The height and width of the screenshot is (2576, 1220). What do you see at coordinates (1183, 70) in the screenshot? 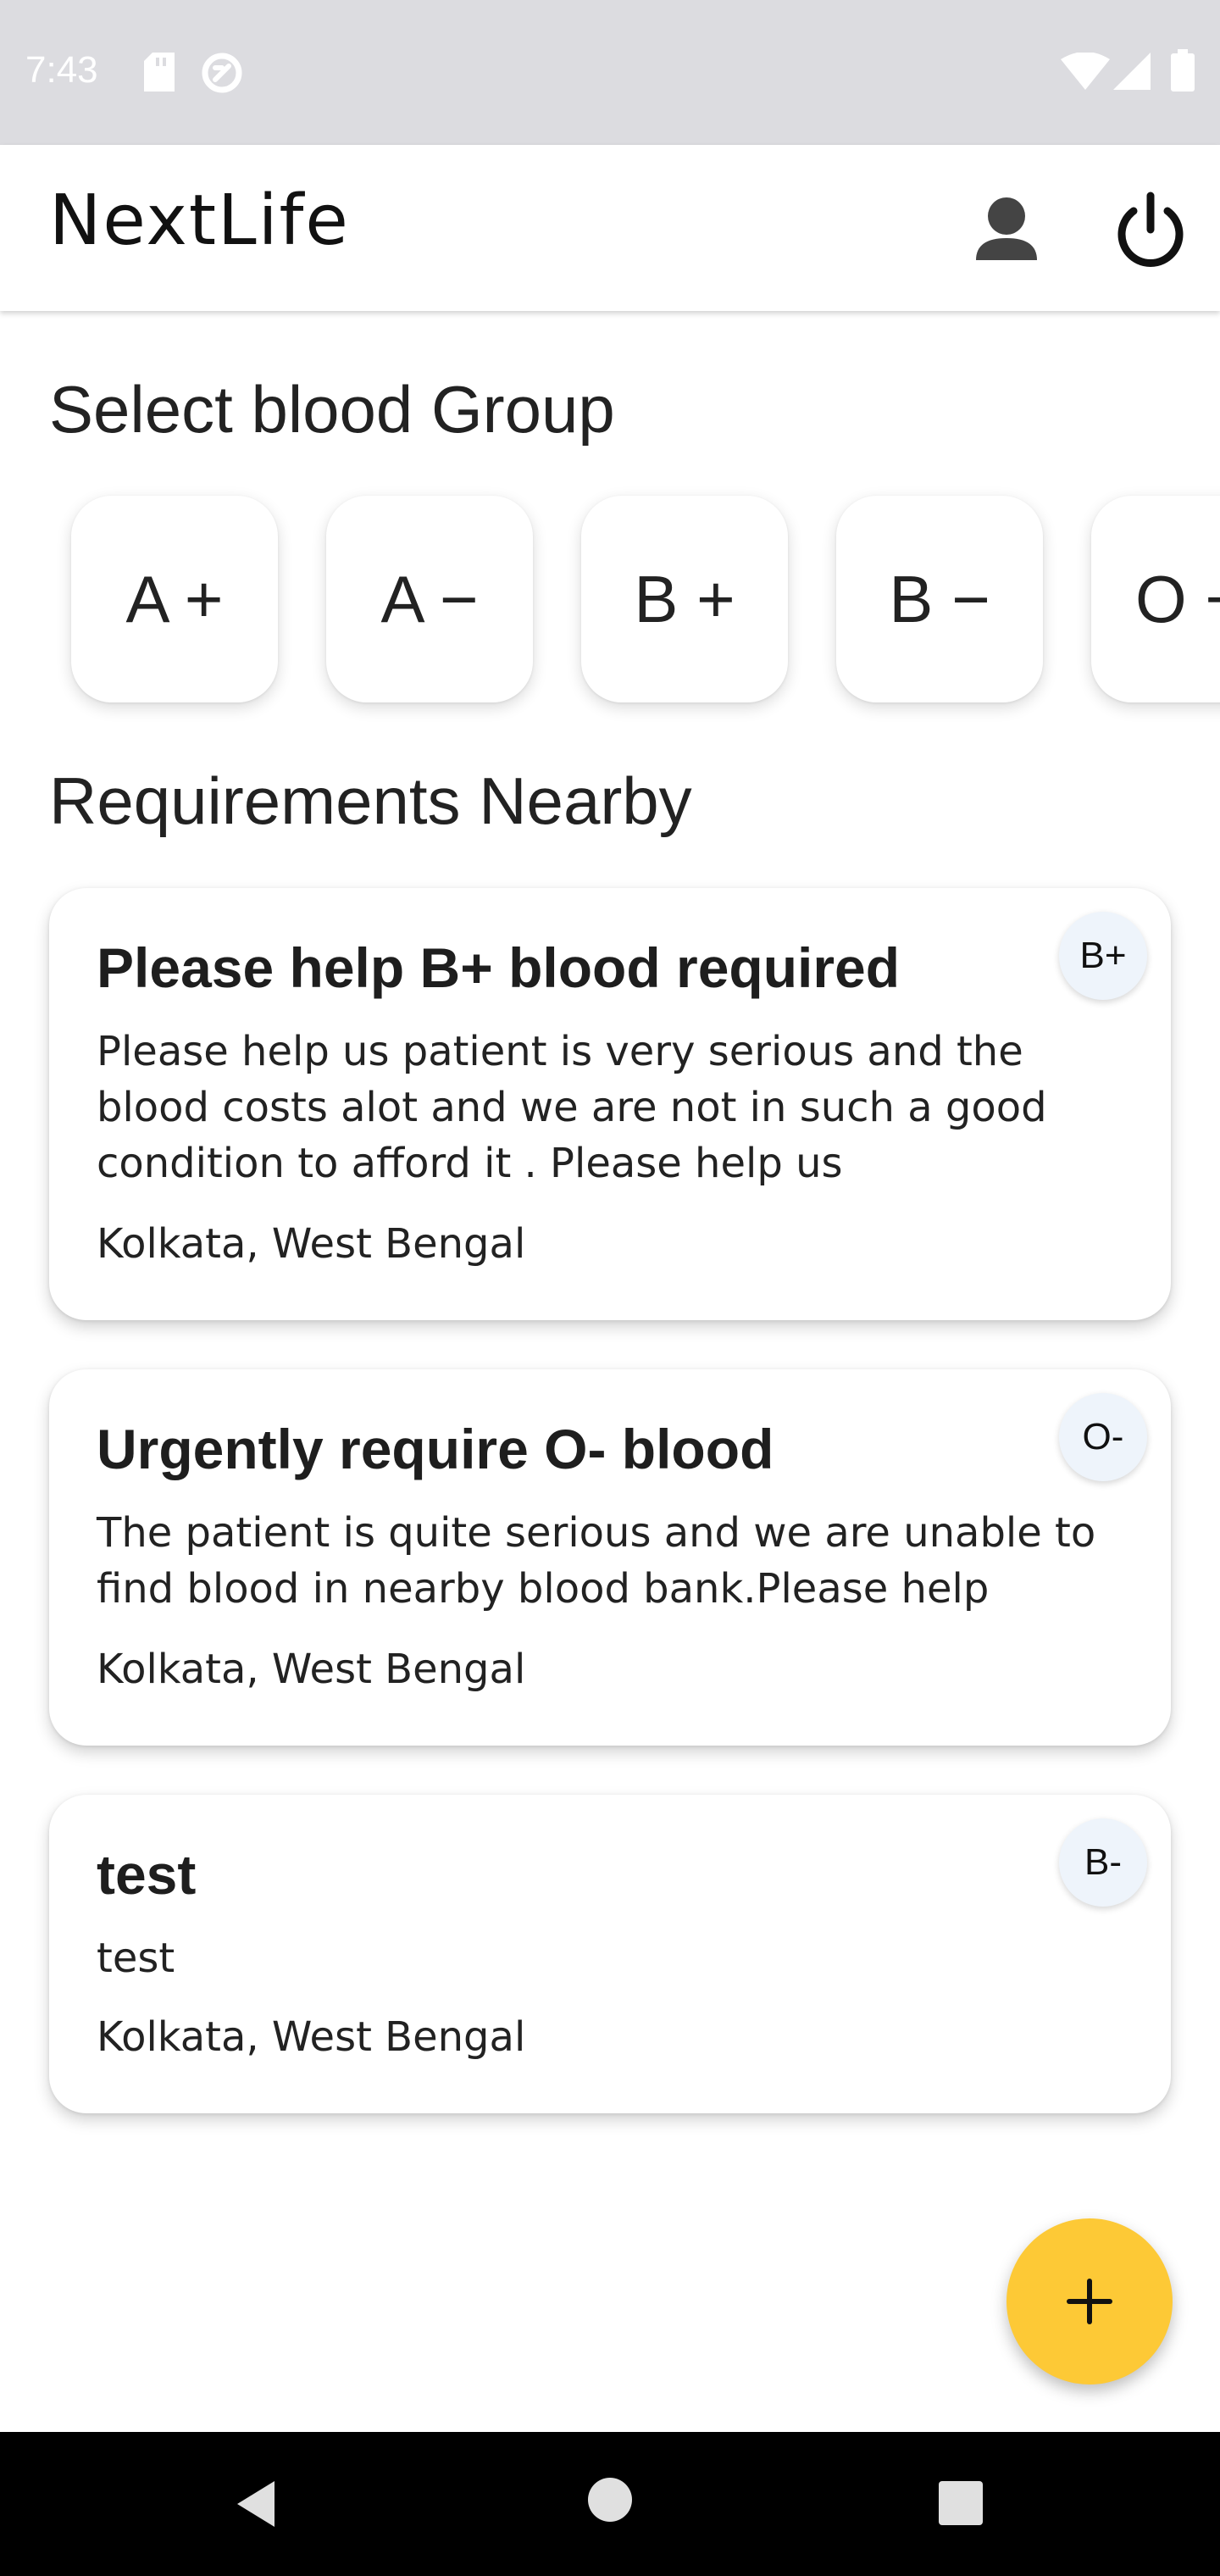
I see `battery-icon` at bounding box center [1183, 70].